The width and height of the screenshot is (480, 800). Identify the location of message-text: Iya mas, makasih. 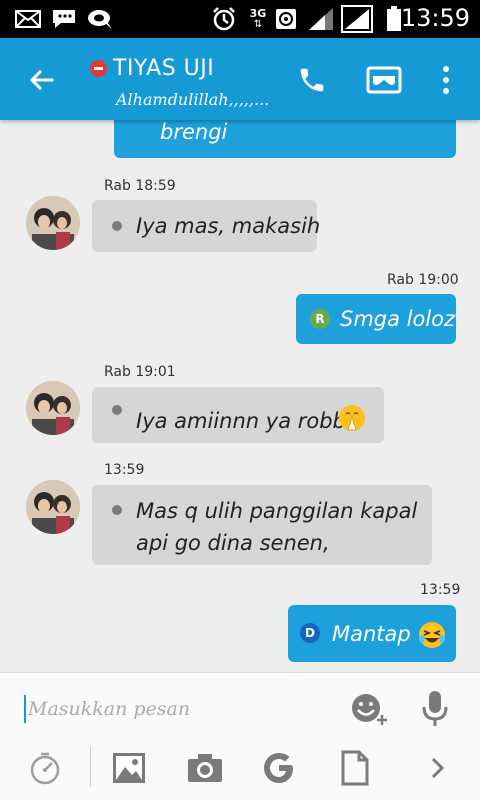
(228, 226).